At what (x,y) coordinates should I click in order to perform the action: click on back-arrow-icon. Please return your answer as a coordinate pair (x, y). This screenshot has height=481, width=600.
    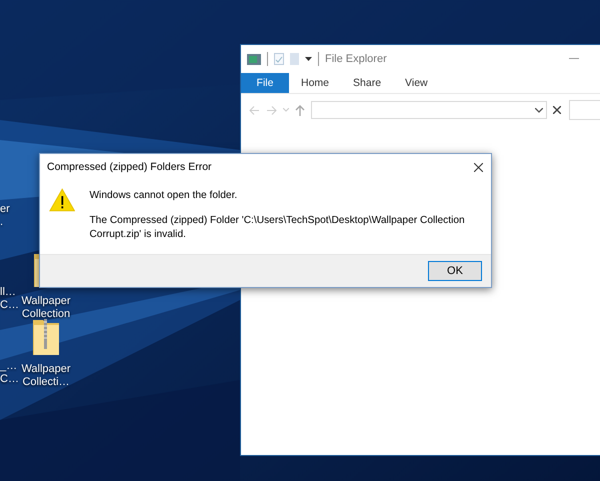
    Looking at the image, I should click on (254, 110).